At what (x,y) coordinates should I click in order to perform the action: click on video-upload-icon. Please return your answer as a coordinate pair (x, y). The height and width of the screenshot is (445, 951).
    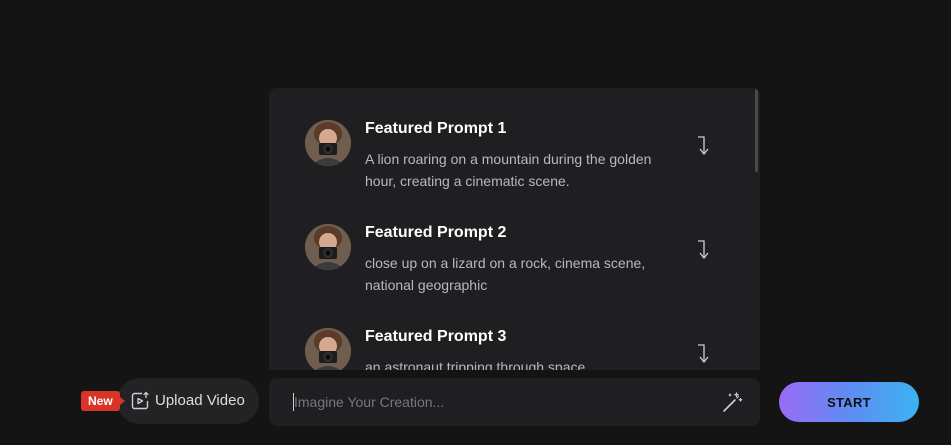
    Looking at the image, I should click on (140, 401).